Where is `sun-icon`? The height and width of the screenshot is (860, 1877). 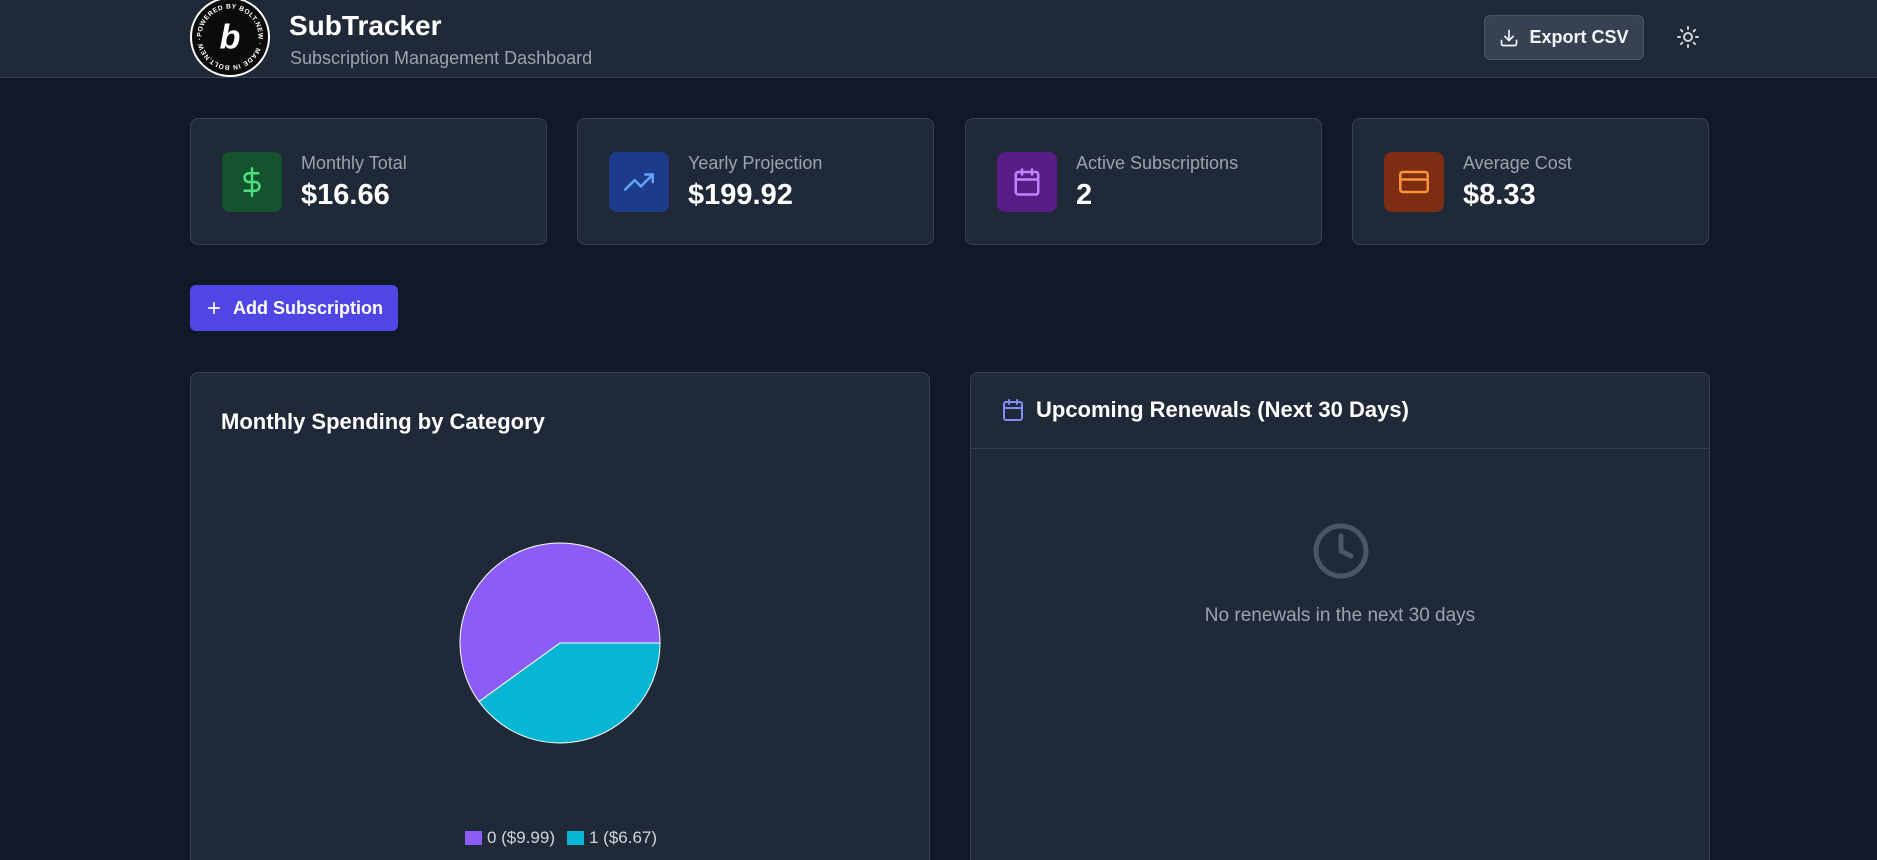 sun-icon is located at coordinates (1688, 37).